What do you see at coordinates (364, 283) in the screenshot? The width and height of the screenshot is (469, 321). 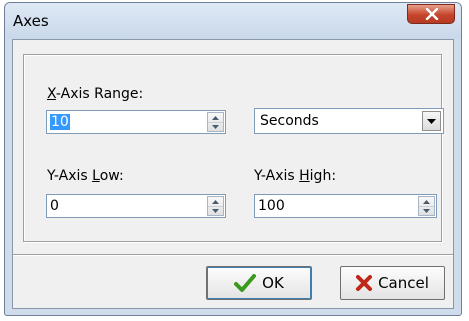 I see `cross-icon` at bounding box center [364, 283].